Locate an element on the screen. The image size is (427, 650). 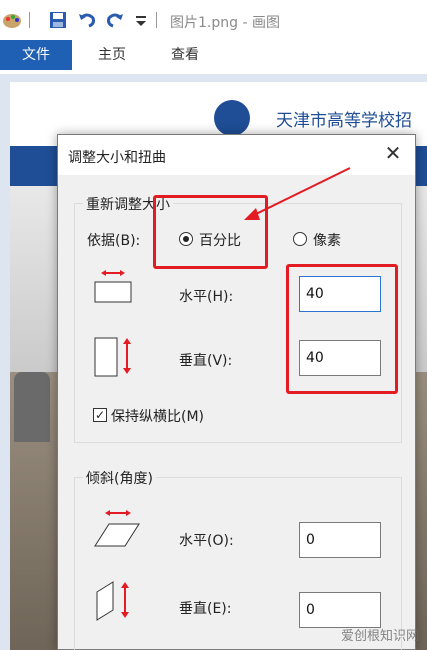
watermark-text: 爱创根知识网 is located at coordinates (379, 636).